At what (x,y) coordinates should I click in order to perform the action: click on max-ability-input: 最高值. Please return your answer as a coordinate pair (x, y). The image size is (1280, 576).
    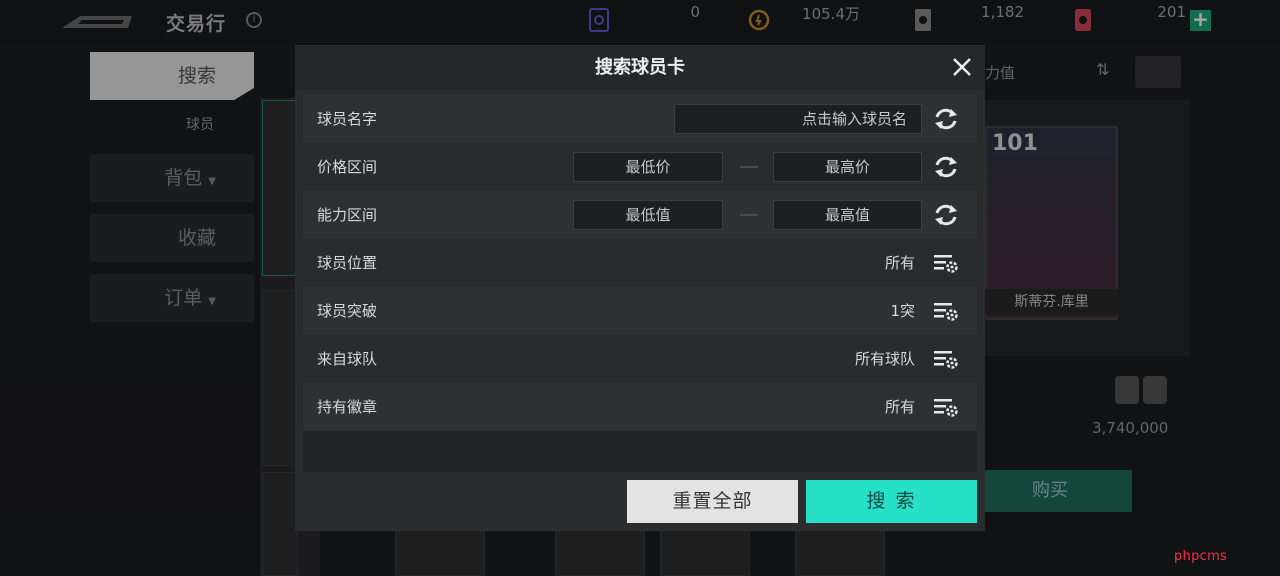
    Looking at the image, I should click on (847, 215).